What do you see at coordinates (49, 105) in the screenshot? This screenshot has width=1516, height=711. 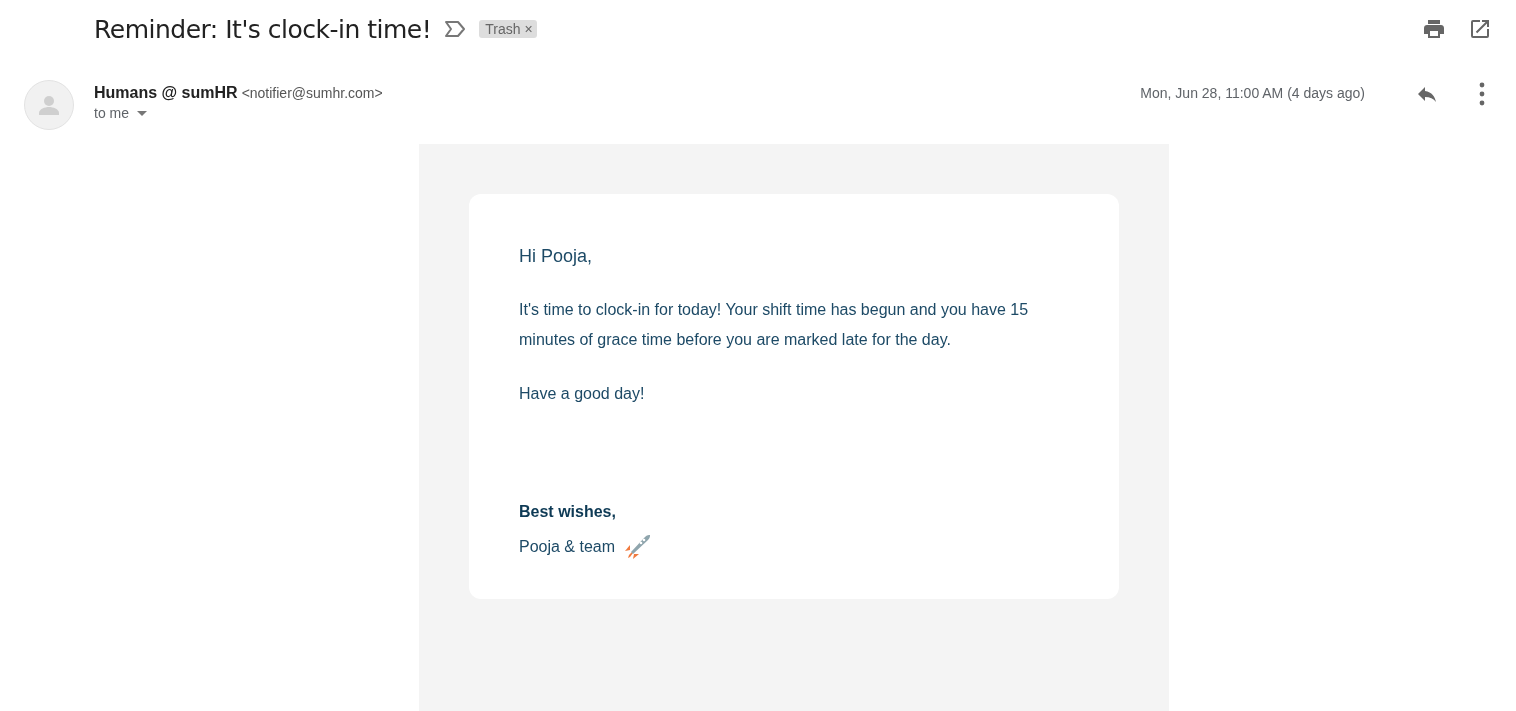 I see `avatar-icon` at bounding box center [49, 105].